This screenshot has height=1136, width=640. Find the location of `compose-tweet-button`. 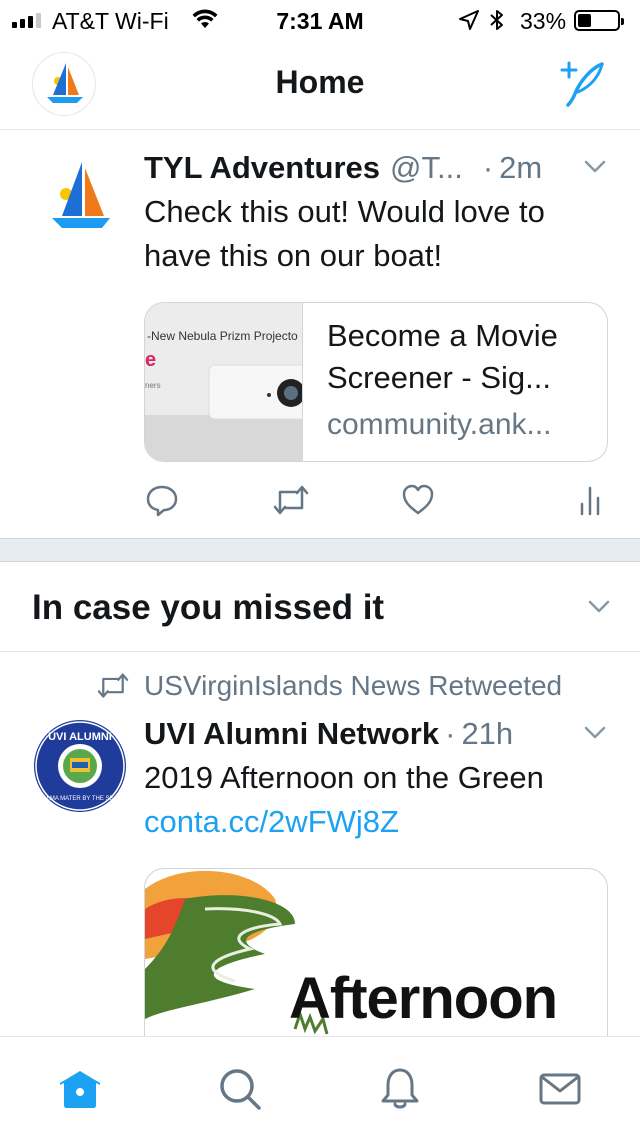

compose-tweet-button is located at coordinates (584, 84).